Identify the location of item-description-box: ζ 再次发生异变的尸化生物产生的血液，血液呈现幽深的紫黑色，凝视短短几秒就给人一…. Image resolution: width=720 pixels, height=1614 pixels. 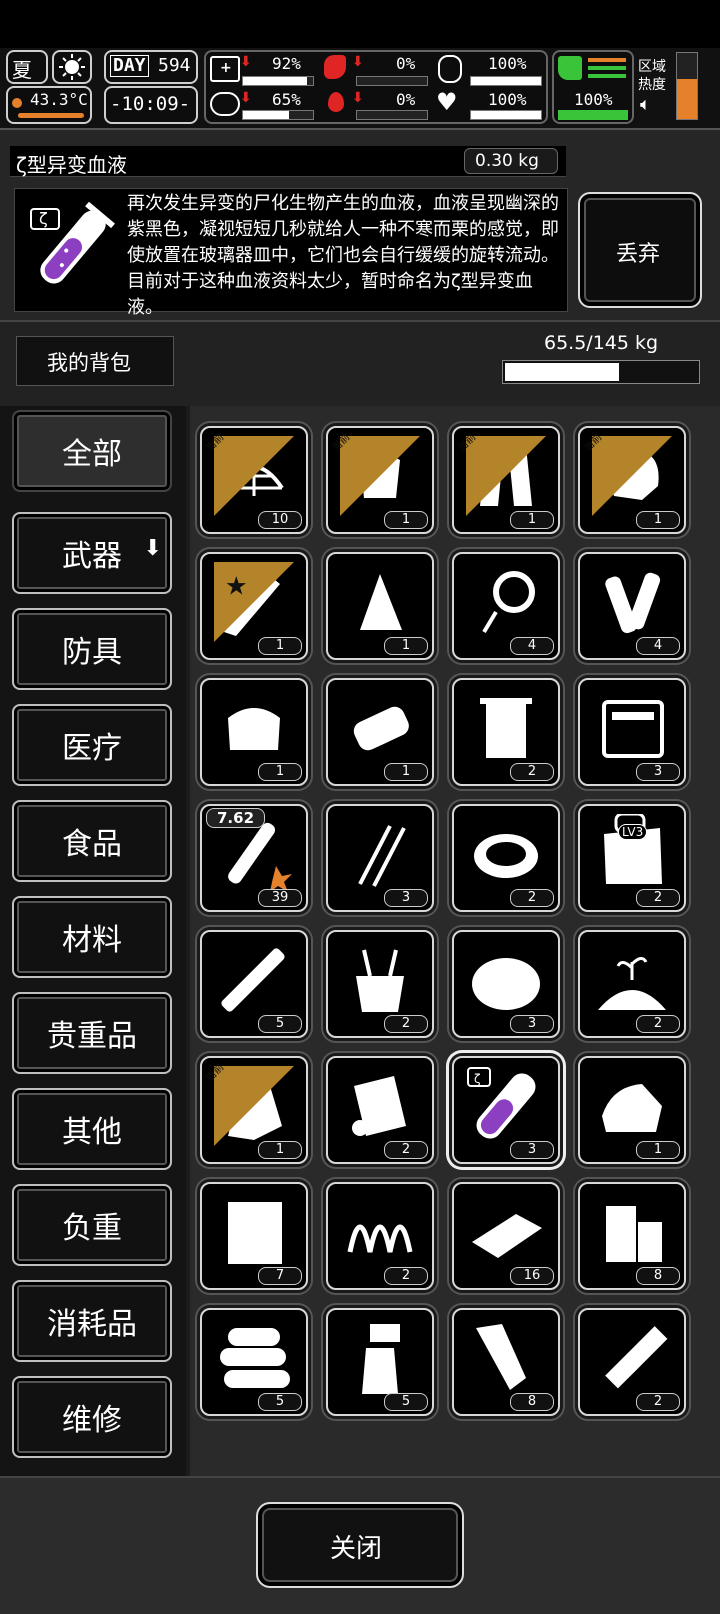
(291, 253).